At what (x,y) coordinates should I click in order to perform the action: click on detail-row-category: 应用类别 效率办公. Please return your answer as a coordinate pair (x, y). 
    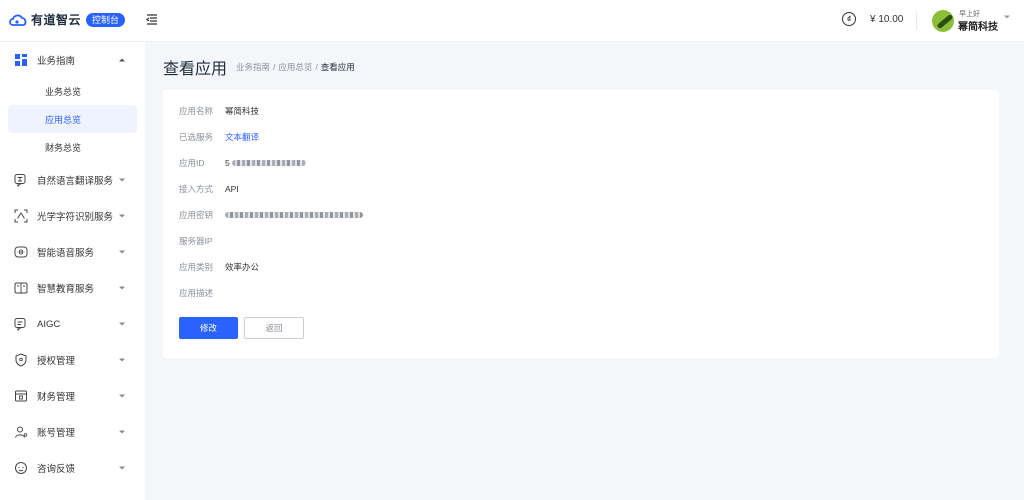
    Looking at the image, I should click on (219, 267).